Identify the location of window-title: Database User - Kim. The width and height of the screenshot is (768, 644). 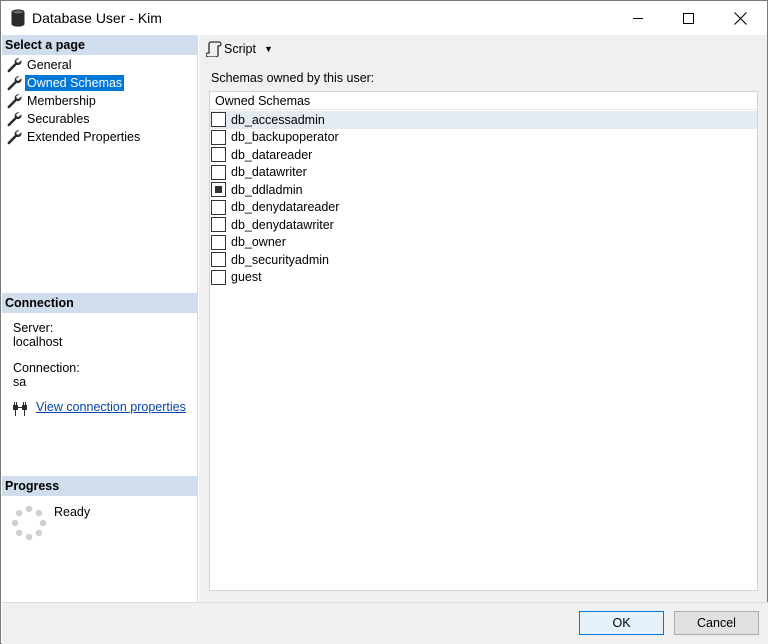
(97, 18).